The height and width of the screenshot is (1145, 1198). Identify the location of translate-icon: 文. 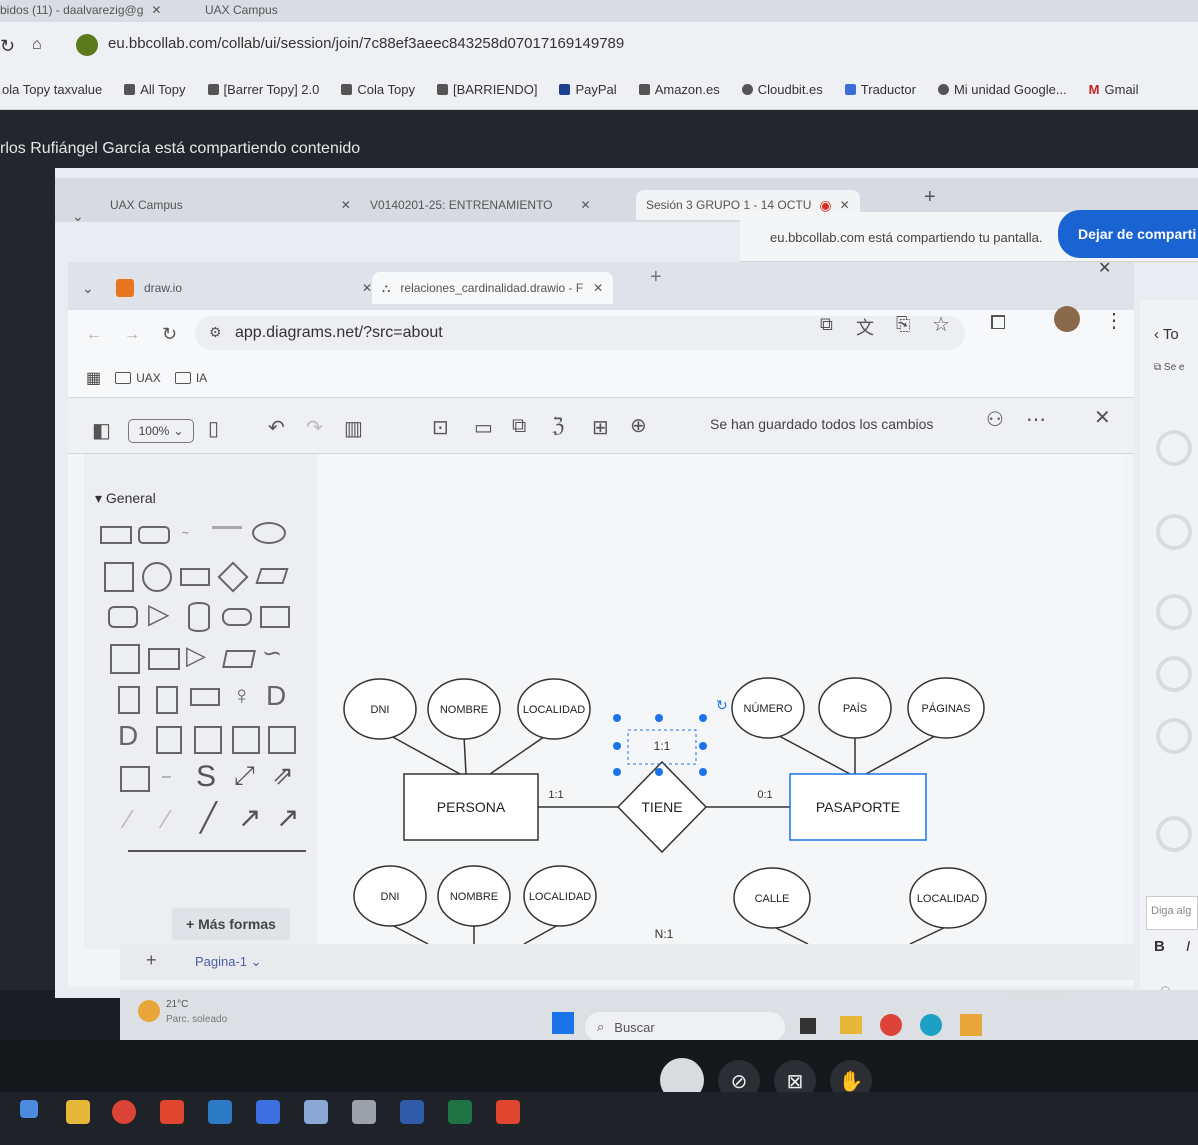
(865, 327).